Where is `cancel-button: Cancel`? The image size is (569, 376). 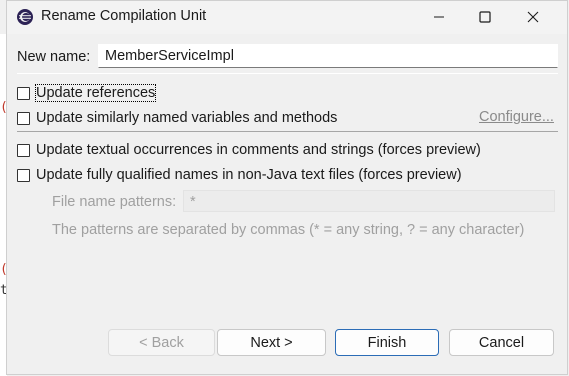
cancel-button: Cancel is located at coordinates (501, 342).